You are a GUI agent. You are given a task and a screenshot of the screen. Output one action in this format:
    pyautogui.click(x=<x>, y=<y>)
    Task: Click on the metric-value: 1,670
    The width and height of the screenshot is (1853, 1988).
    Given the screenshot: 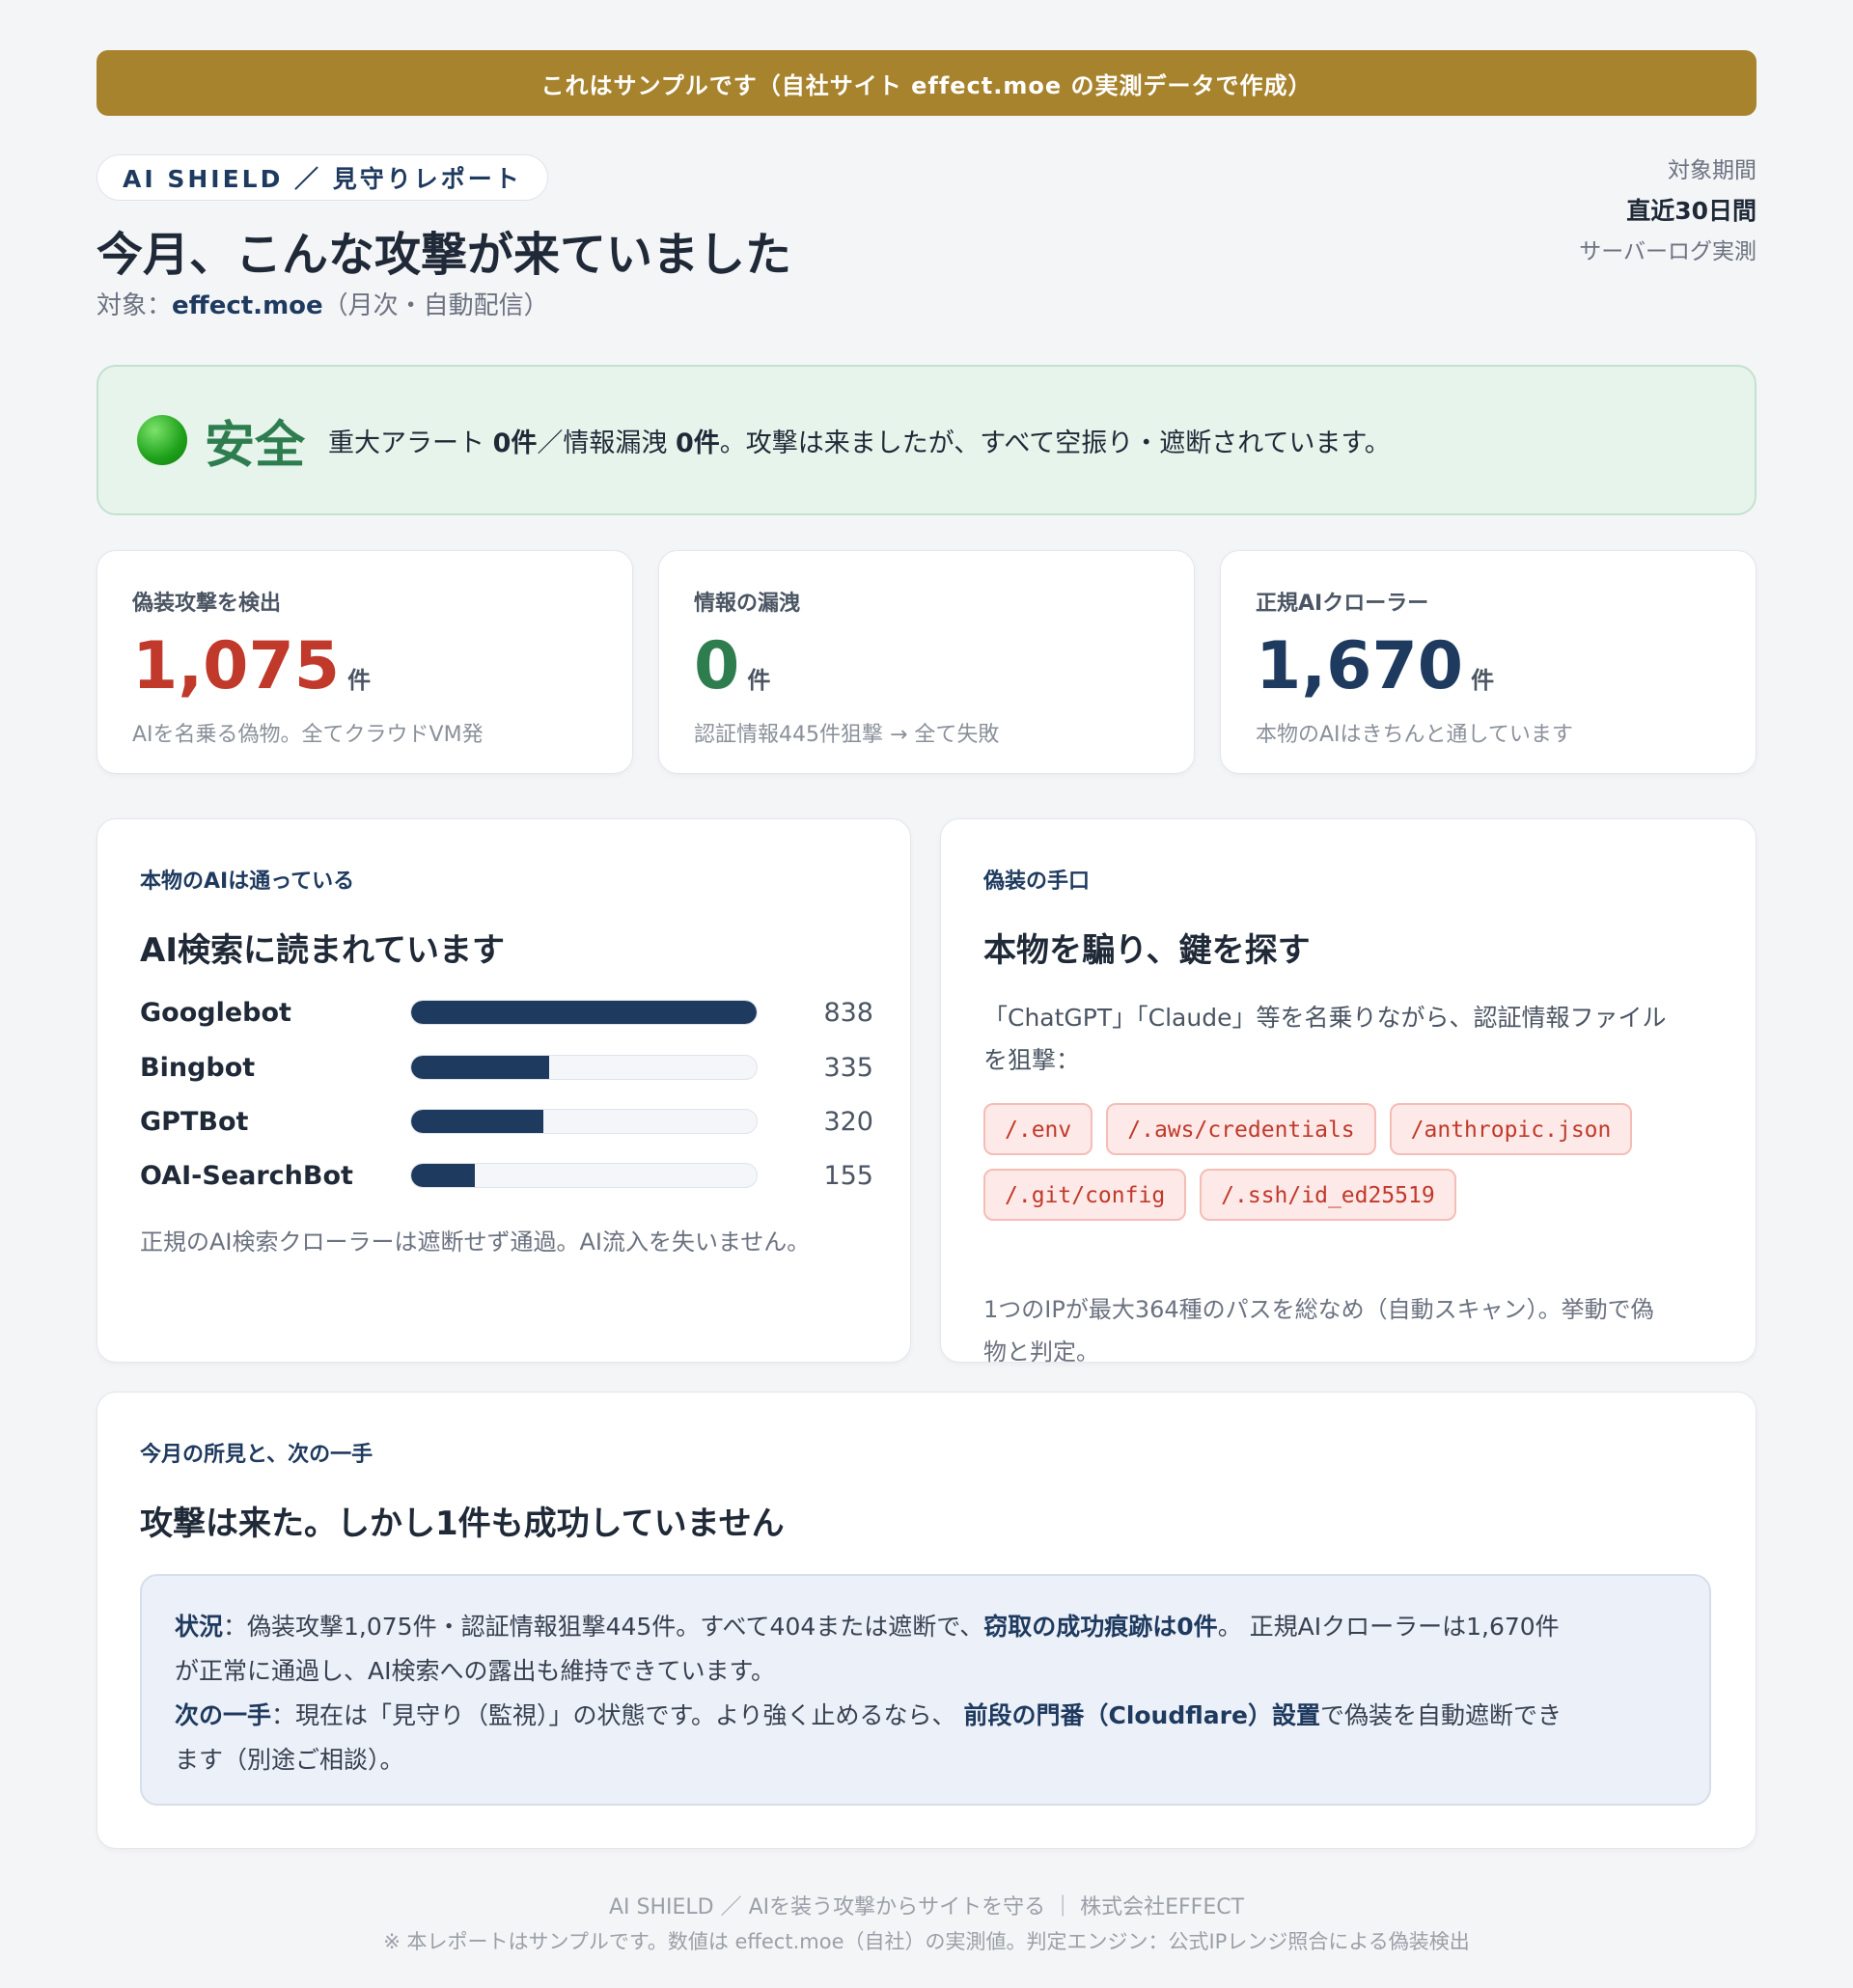 What is the action you would take?
    pyautogui.click(x=1360, y=666)
    